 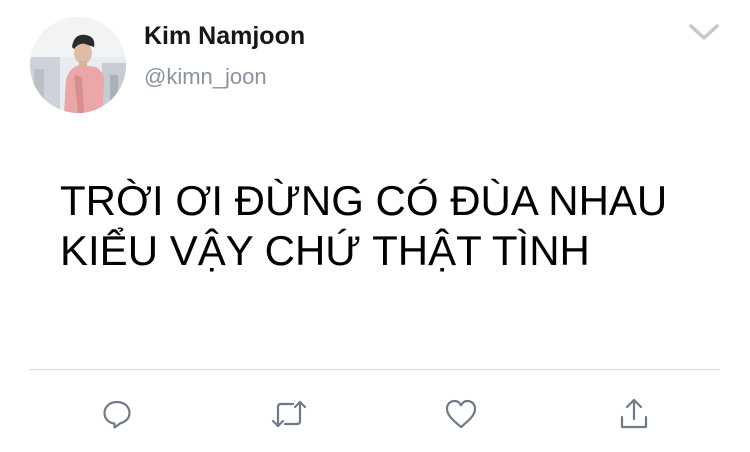 I want to click on avatar, so click(x=78, y=65).